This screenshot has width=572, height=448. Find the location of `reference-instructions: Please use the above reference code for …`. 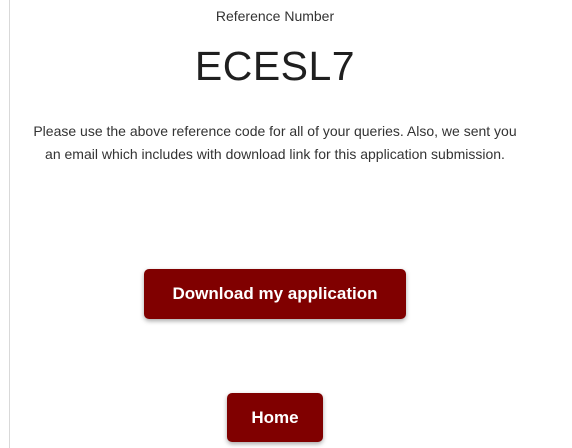

reference-instructions: Please use the above reference code for … is located at coordinates (275, 142).